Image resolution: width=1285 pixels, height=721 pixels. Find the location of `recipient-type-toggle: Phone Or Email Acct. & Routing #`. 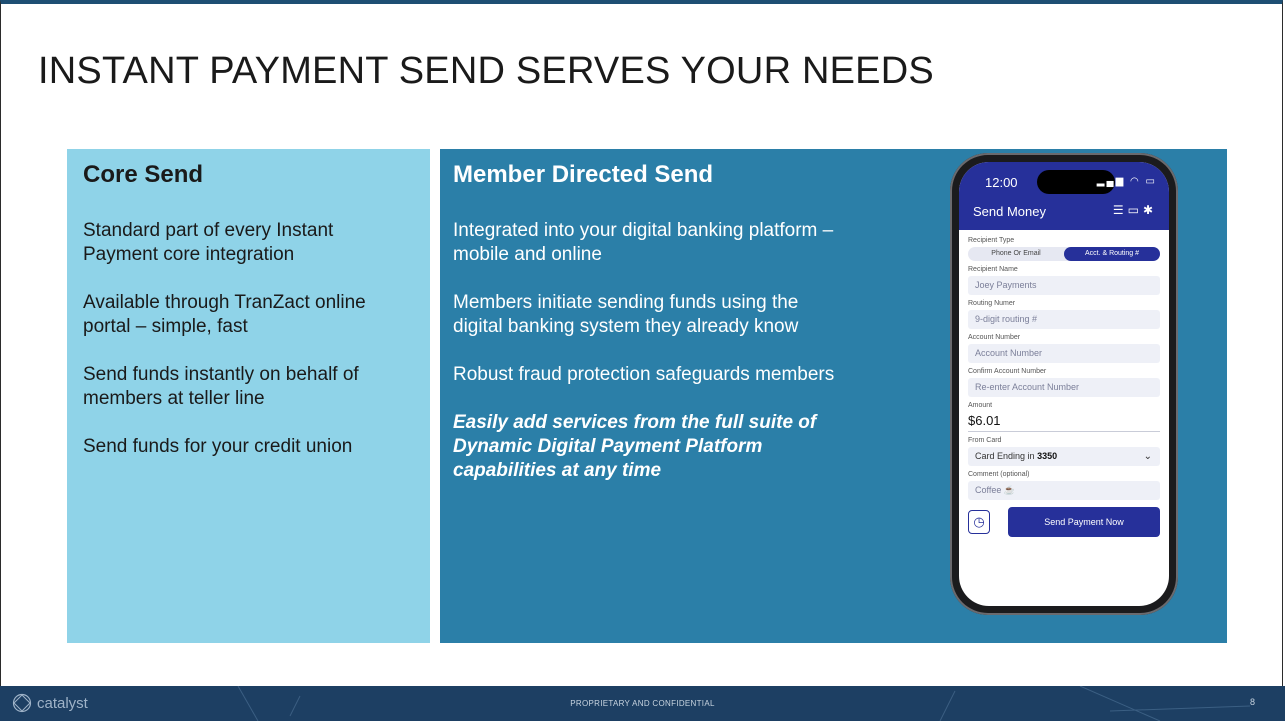

recipient-type-toggle: Phone Or Email Acct. & Routing # is located at coordinates (1064, 254).